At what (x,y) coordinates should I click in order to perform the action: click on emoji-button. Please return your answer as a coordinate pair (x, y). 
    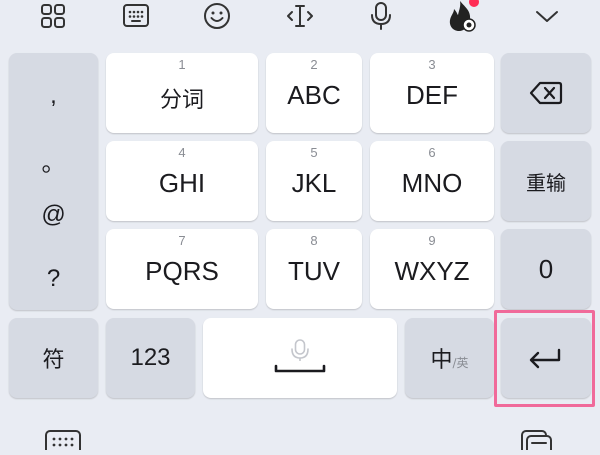
    Looking at the image, I should click on (217, 16).